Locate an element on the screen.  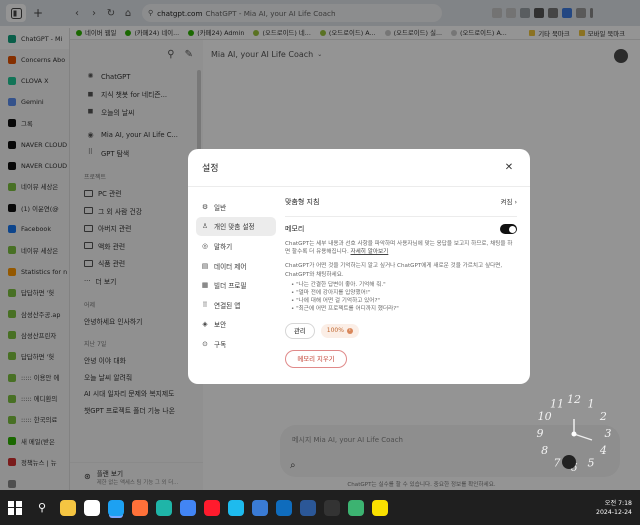
windows-taskbar: ⚲ 오전 7:18 2024-12-24 is located at coordinates (320, 507).